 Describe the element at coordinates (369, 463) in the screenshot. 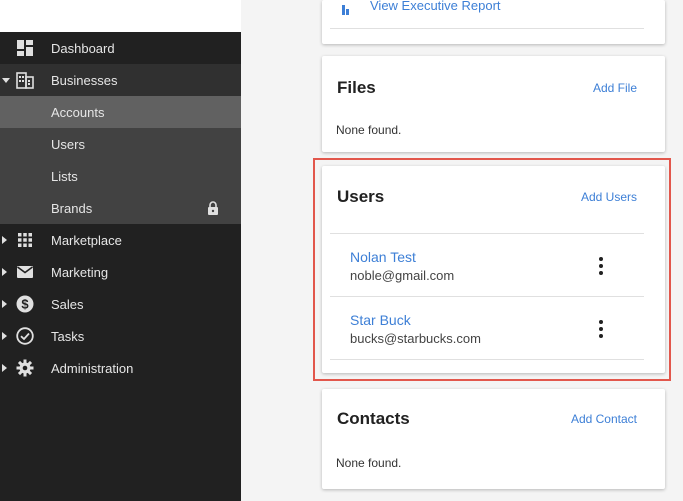

I see `contacts-empty-text: None found.` at that location.